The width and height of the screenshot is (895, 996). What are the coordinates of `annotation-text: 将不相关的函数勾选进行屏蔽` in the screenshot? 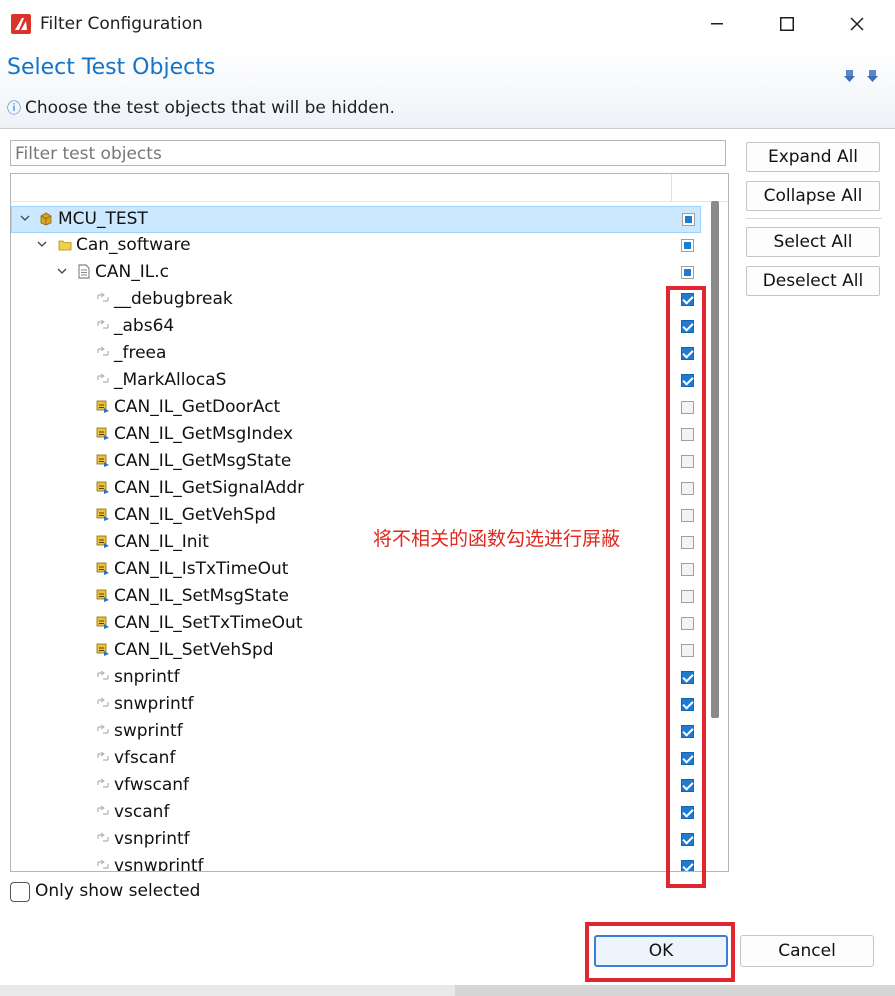 It's located at (497, 539).